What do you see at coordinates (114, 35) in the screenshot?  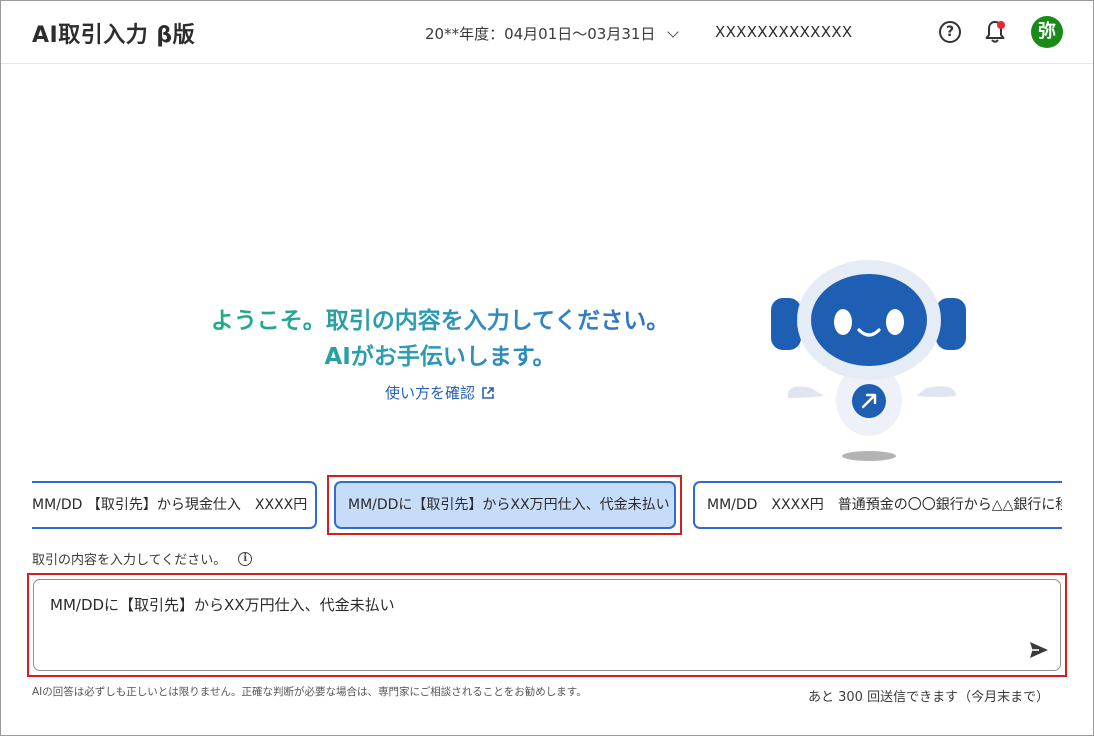 I see `app-title: AI取引入力 β版` at bounding box center [114, 35].